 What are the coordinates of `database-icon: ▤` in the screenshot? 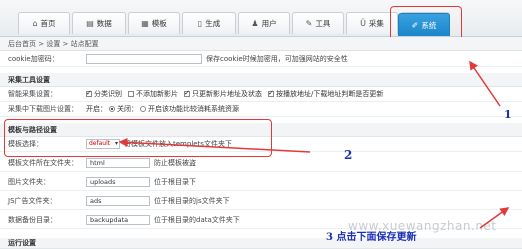 It's located at (90, 23).